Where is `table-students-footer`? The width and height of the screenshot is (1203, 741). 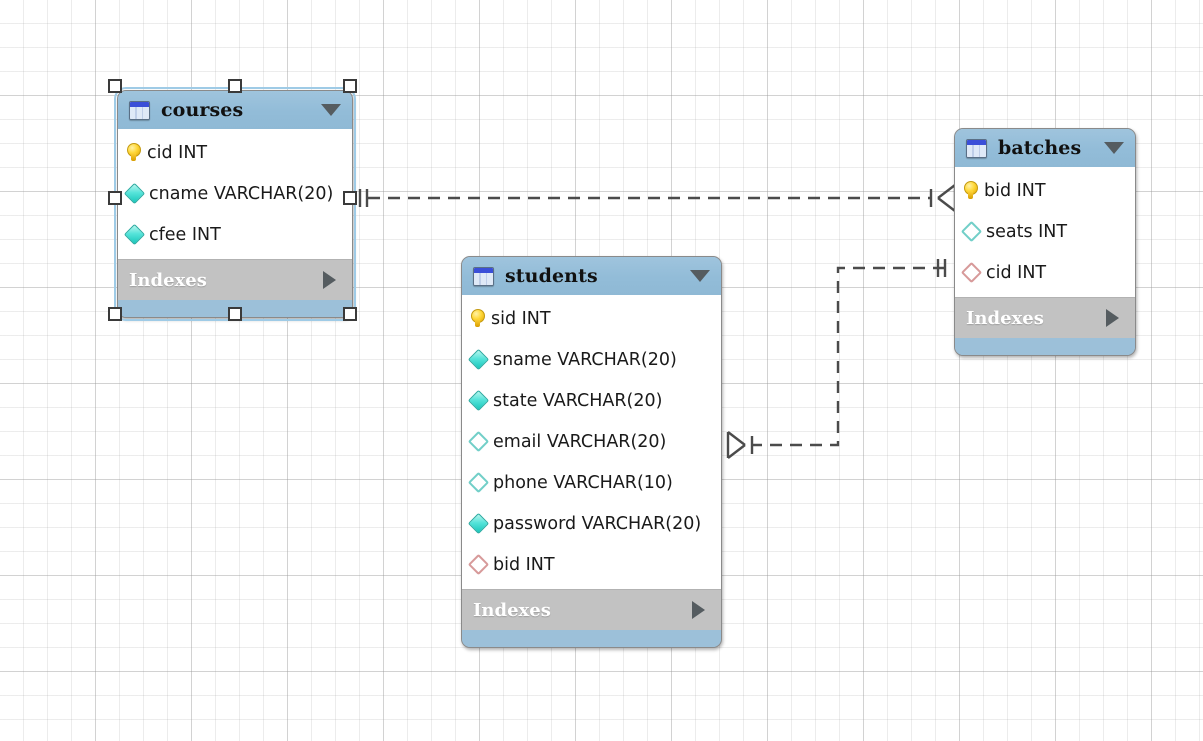 table-students-footer is located at coordinates (591, 638).